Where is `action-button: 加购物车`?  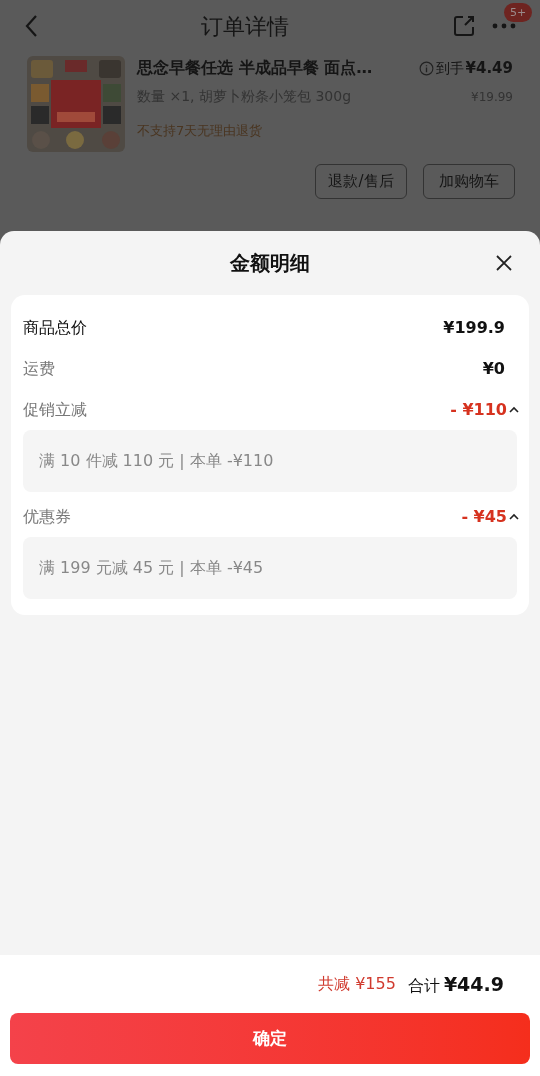 action-button: 加购物车 is located at coordinates (469, 181).